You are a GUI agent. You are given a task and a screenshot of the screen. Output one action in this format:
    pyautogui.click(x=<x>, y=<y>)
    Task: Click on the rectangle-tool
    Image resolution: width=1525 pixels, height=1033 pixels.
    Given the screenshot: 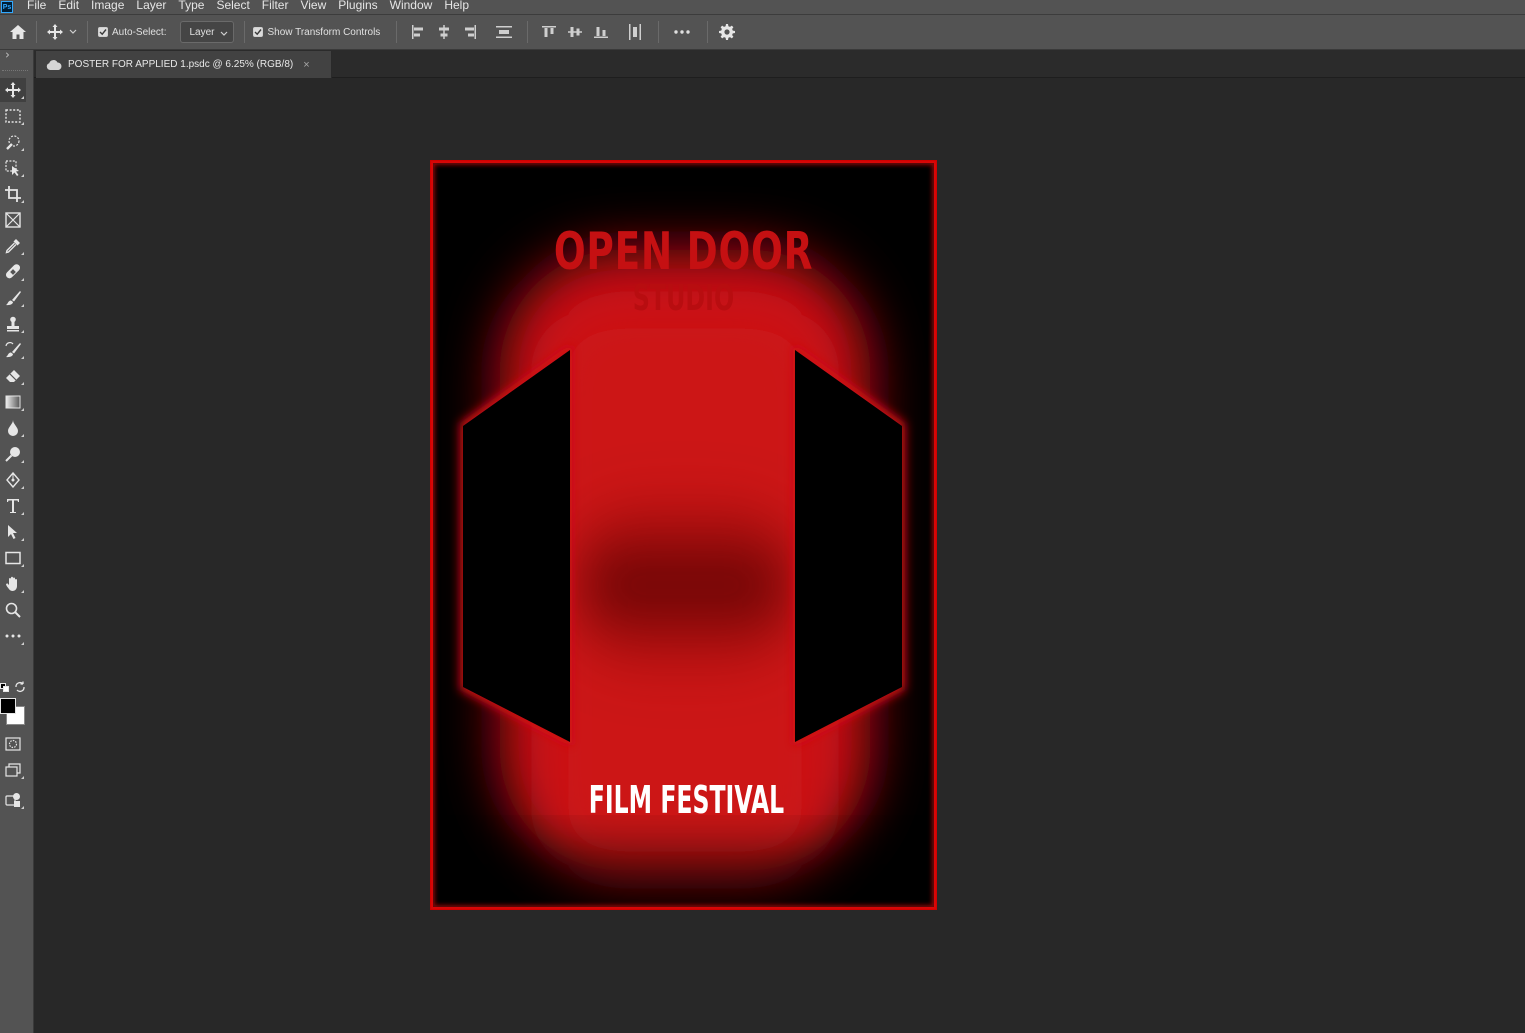 What is the action you would take?
    pyautogui.click(x=13, y=558)
    